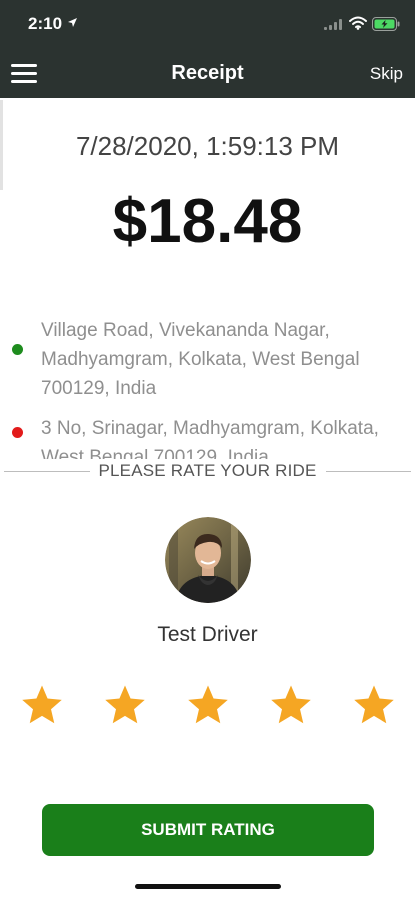 Image resolution: width=415 pixels, height=900 pixels. What do you see at coordinates (208, 886) in the screenshot?
I see `home-indicator` at bounding box center [208, 886].